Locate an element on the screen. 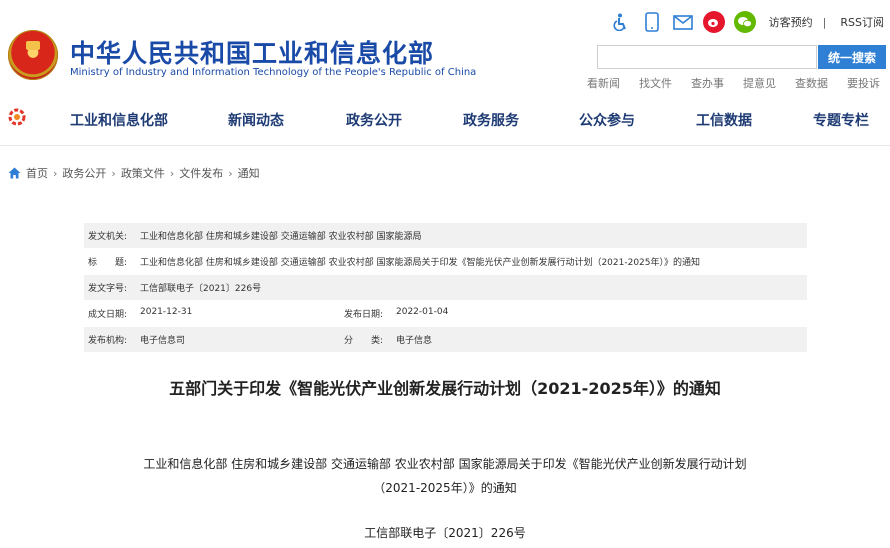 This screenshot has width=890, height=548. national-emblem-logo is located at coordinates (33, 55).